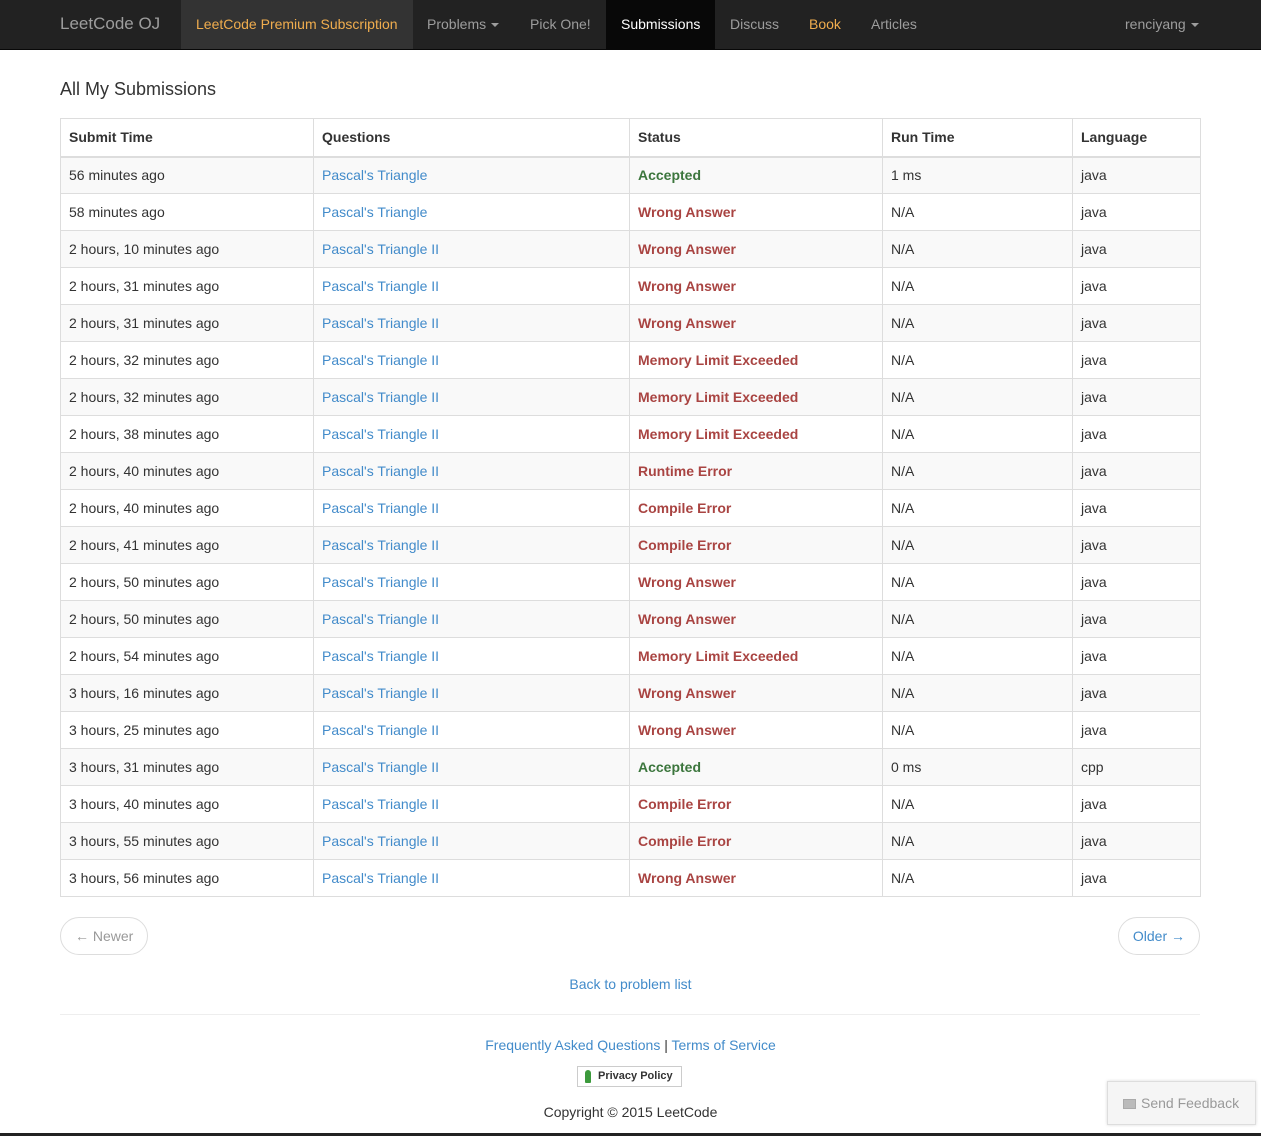 This screenshot has height=1136, width=1261. I want to click on footer-divider, so click(630, 1014).